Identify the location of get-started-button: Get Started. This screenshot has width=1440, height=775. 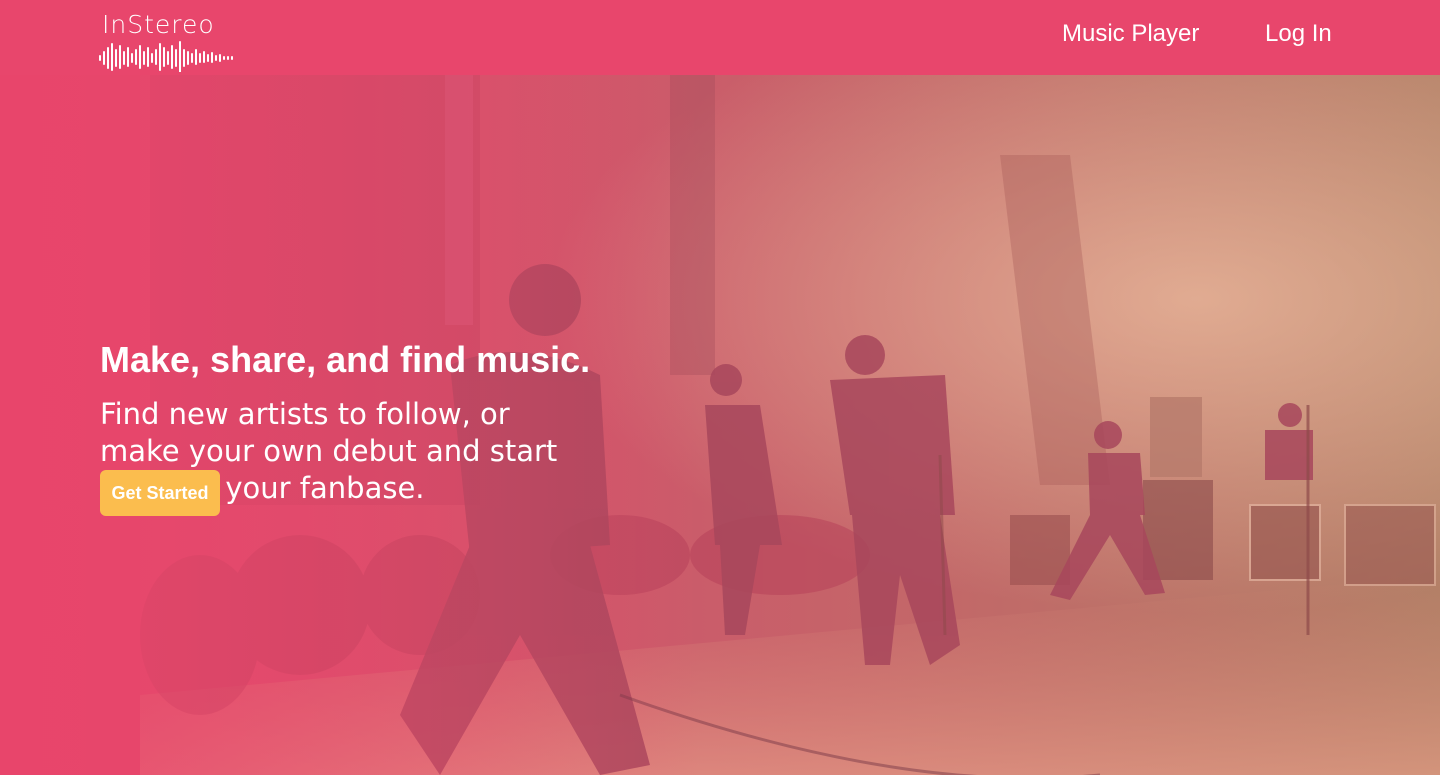
(160, 493).